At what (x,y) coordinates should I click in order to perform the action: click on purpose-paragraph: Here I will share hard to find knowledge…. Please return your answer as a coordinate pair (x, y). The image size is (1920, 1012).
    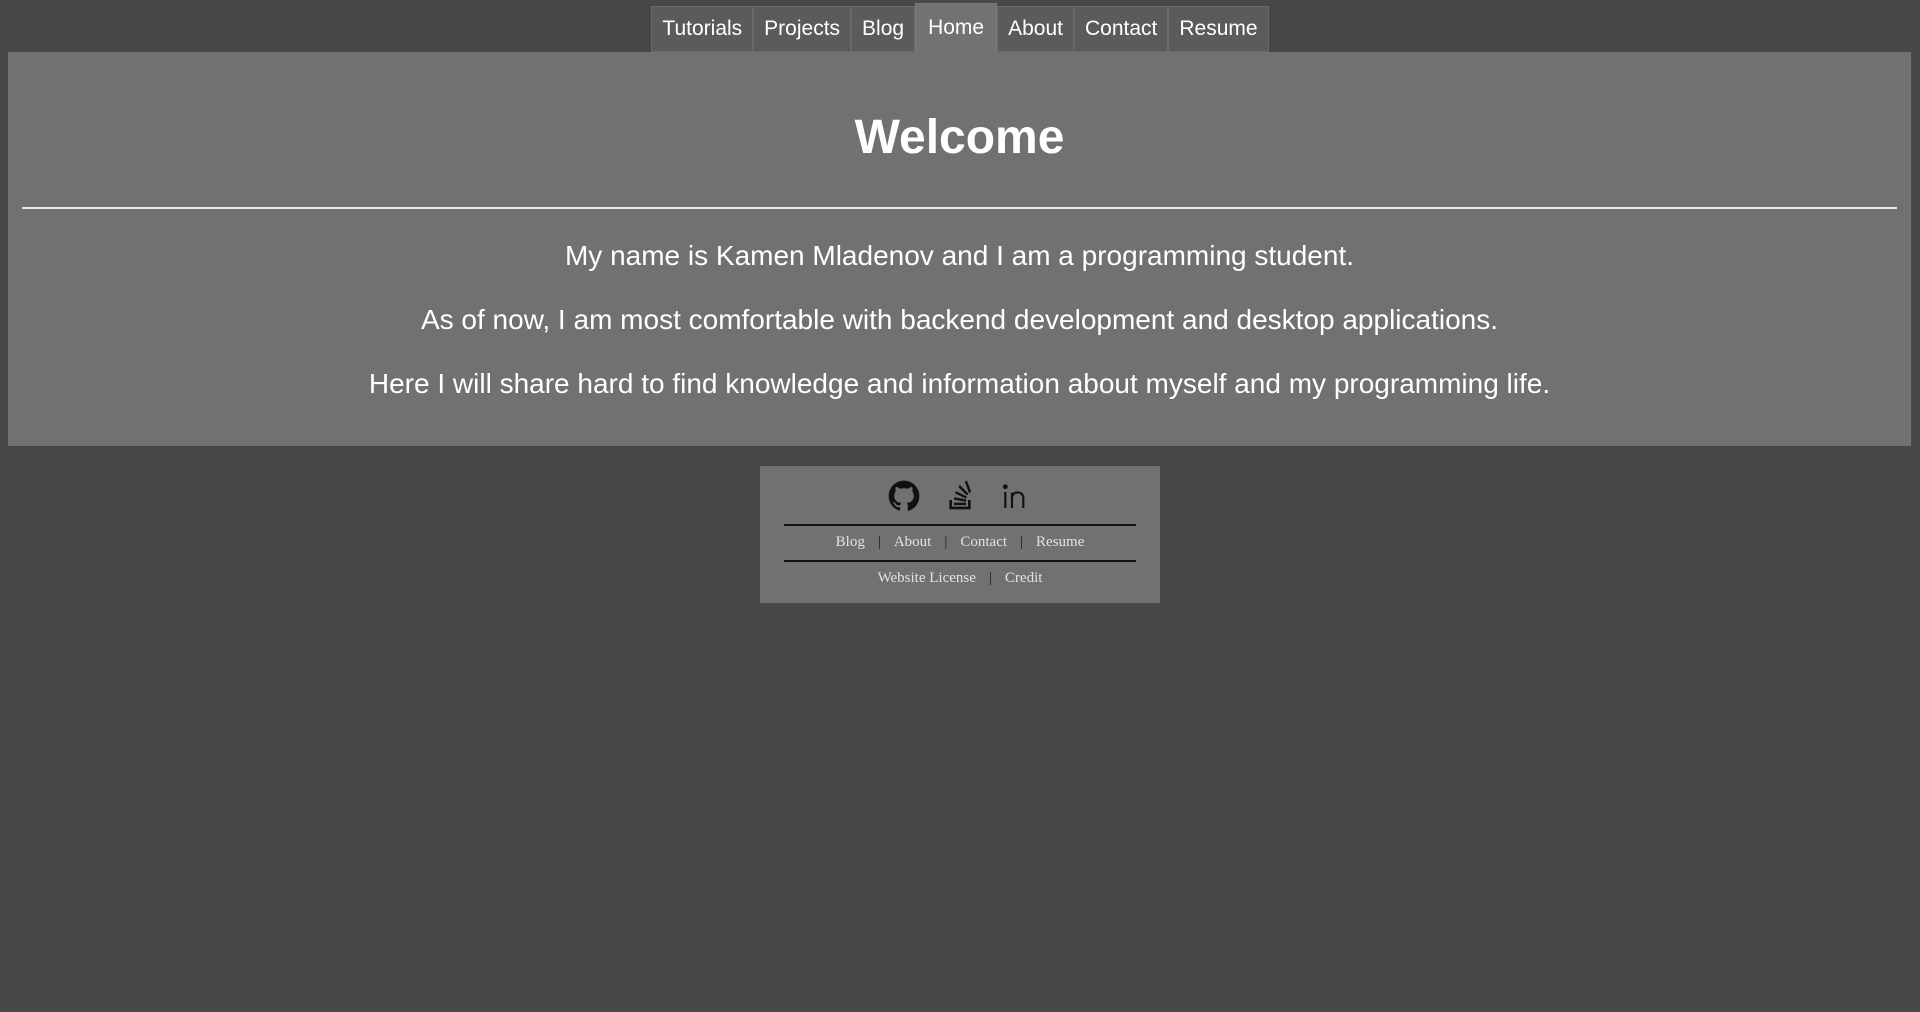
    Looking at the image, I should click on (959, 383).